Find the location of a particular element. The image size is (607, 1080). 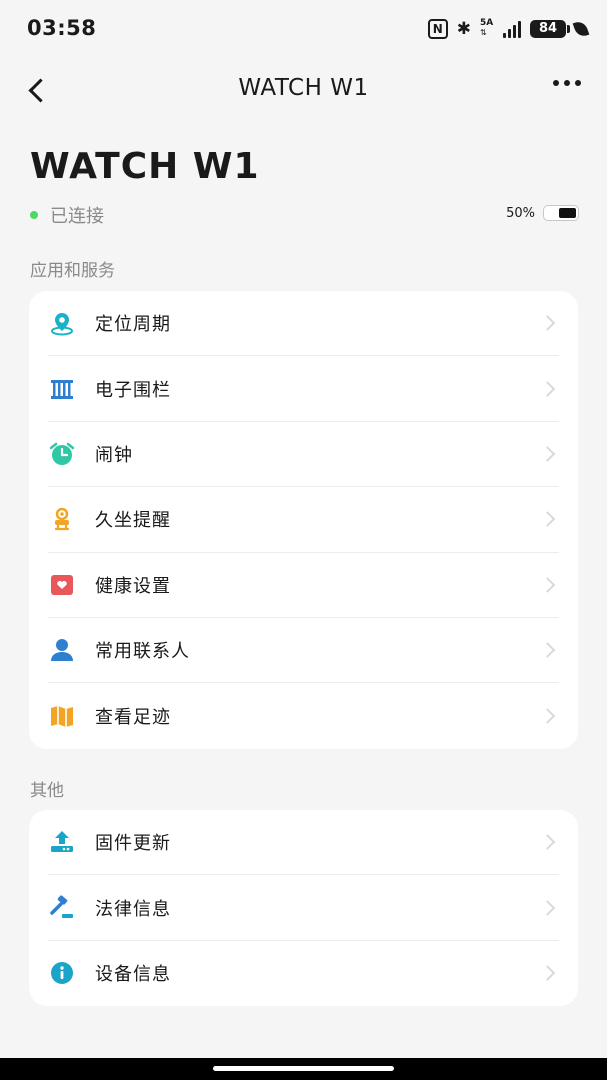

home-indicator is located at coordinates (303, 1069).